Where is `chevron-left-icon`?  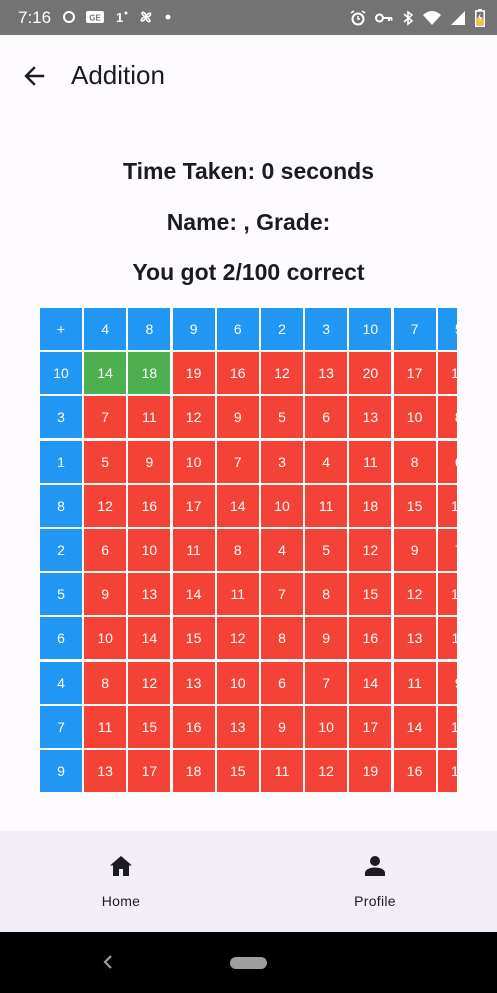
chevron-left-icon is located at coordinates (108, 962).